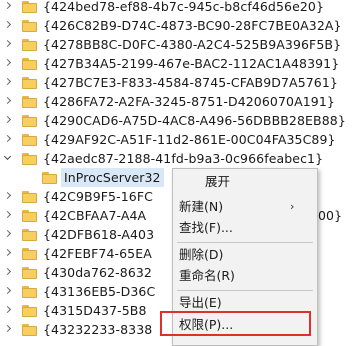 The height and width of the screenshot is (346, 352). Describe the element at coordinates (184, 7) in the screenshot. I see `registry-key-label: {424bed78-ef88-4b7c-945c-b8cf46d56e20}` at that location.